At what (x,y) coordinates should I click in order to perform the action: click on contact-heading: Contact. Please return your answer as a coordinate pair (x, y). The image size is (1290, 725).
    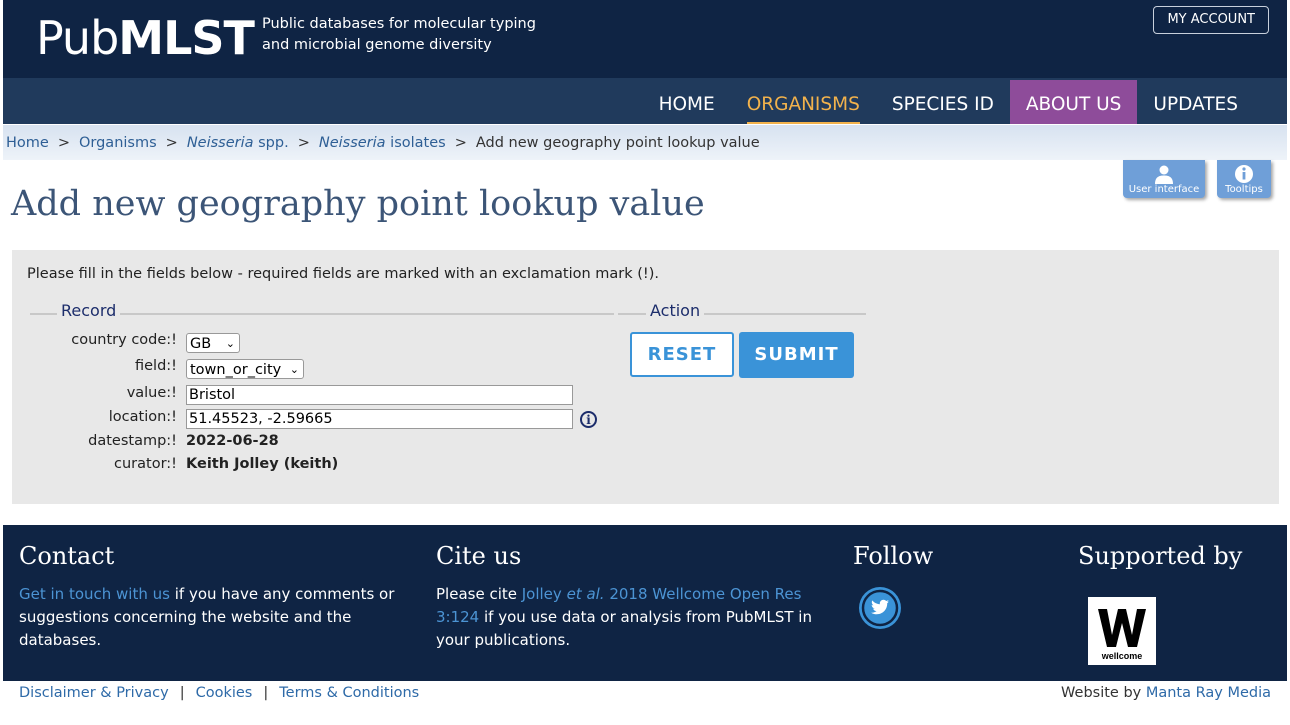
    Looking at the image, I should click on (67, 556).